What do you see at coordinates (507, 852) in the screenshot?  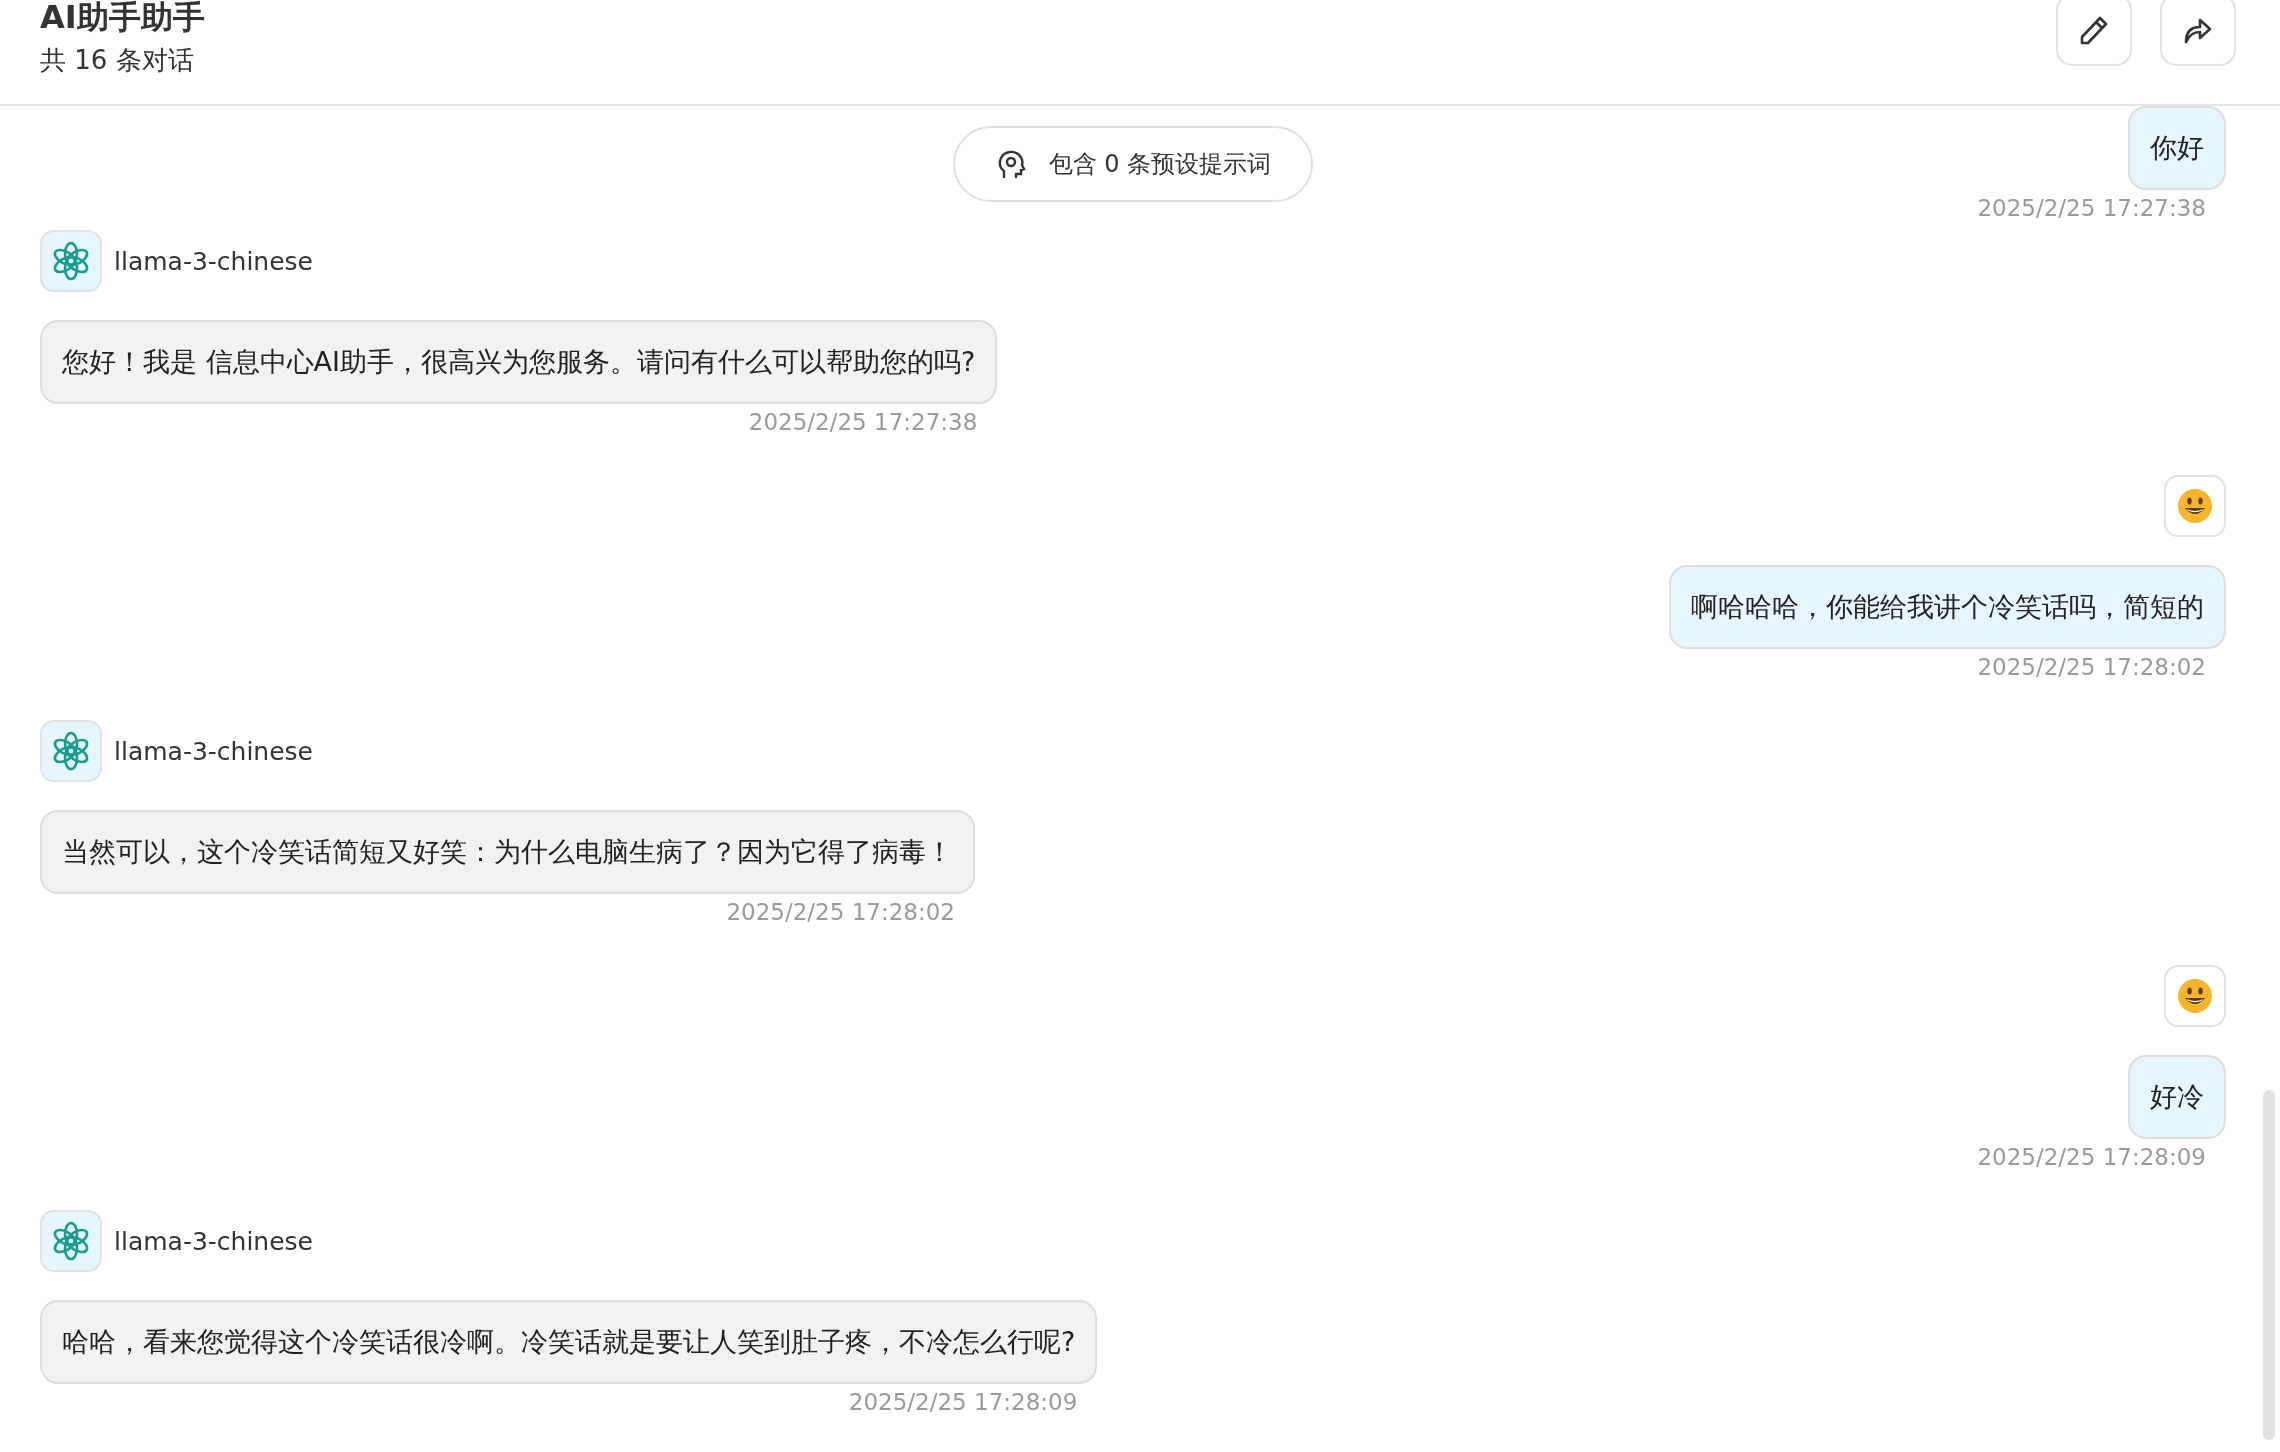 I see `bot-message: 当然可以，这个冷笑话简短又好笑：为什么电脑生病了？因为它得了病毒！` at bounding box center [507, 852].